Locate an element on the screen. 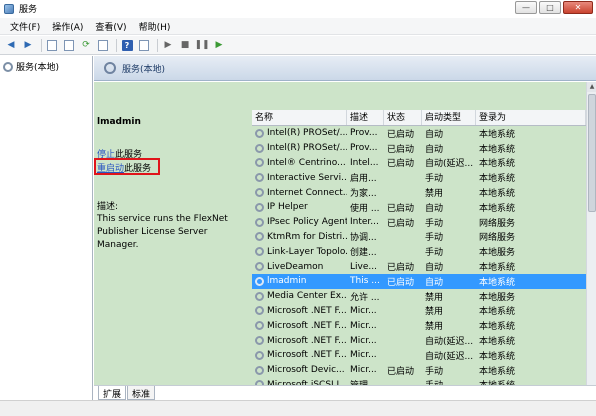 This screenshot has width=596, height=416. tab-standard: 标准 is located at coordinates (141, 393).